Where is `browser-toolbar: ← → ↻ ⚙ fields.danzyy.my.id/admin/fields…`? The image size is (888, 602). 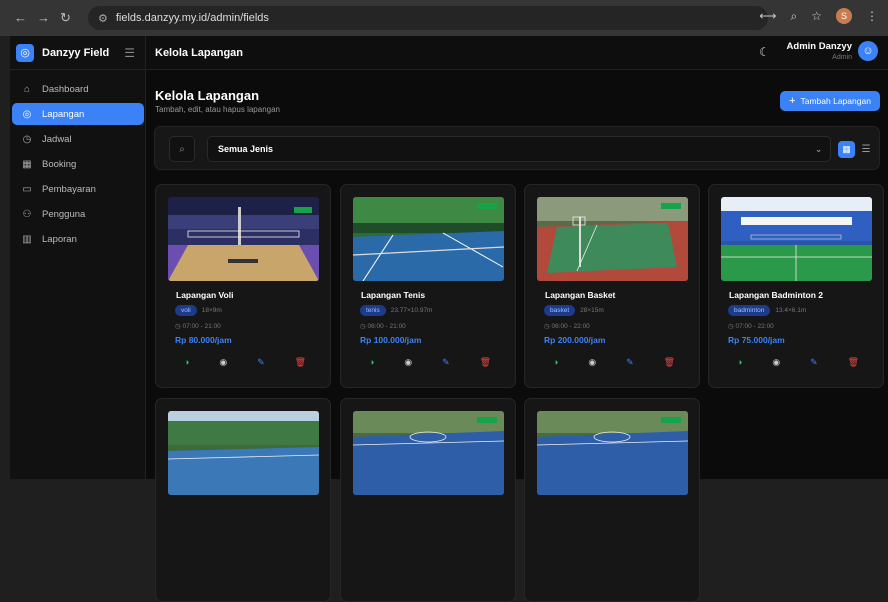 browser-toolbar: ← → ↻ ⚙ fields.danzyy.my.id/admin/fields… is located at coordinates (444, 18).